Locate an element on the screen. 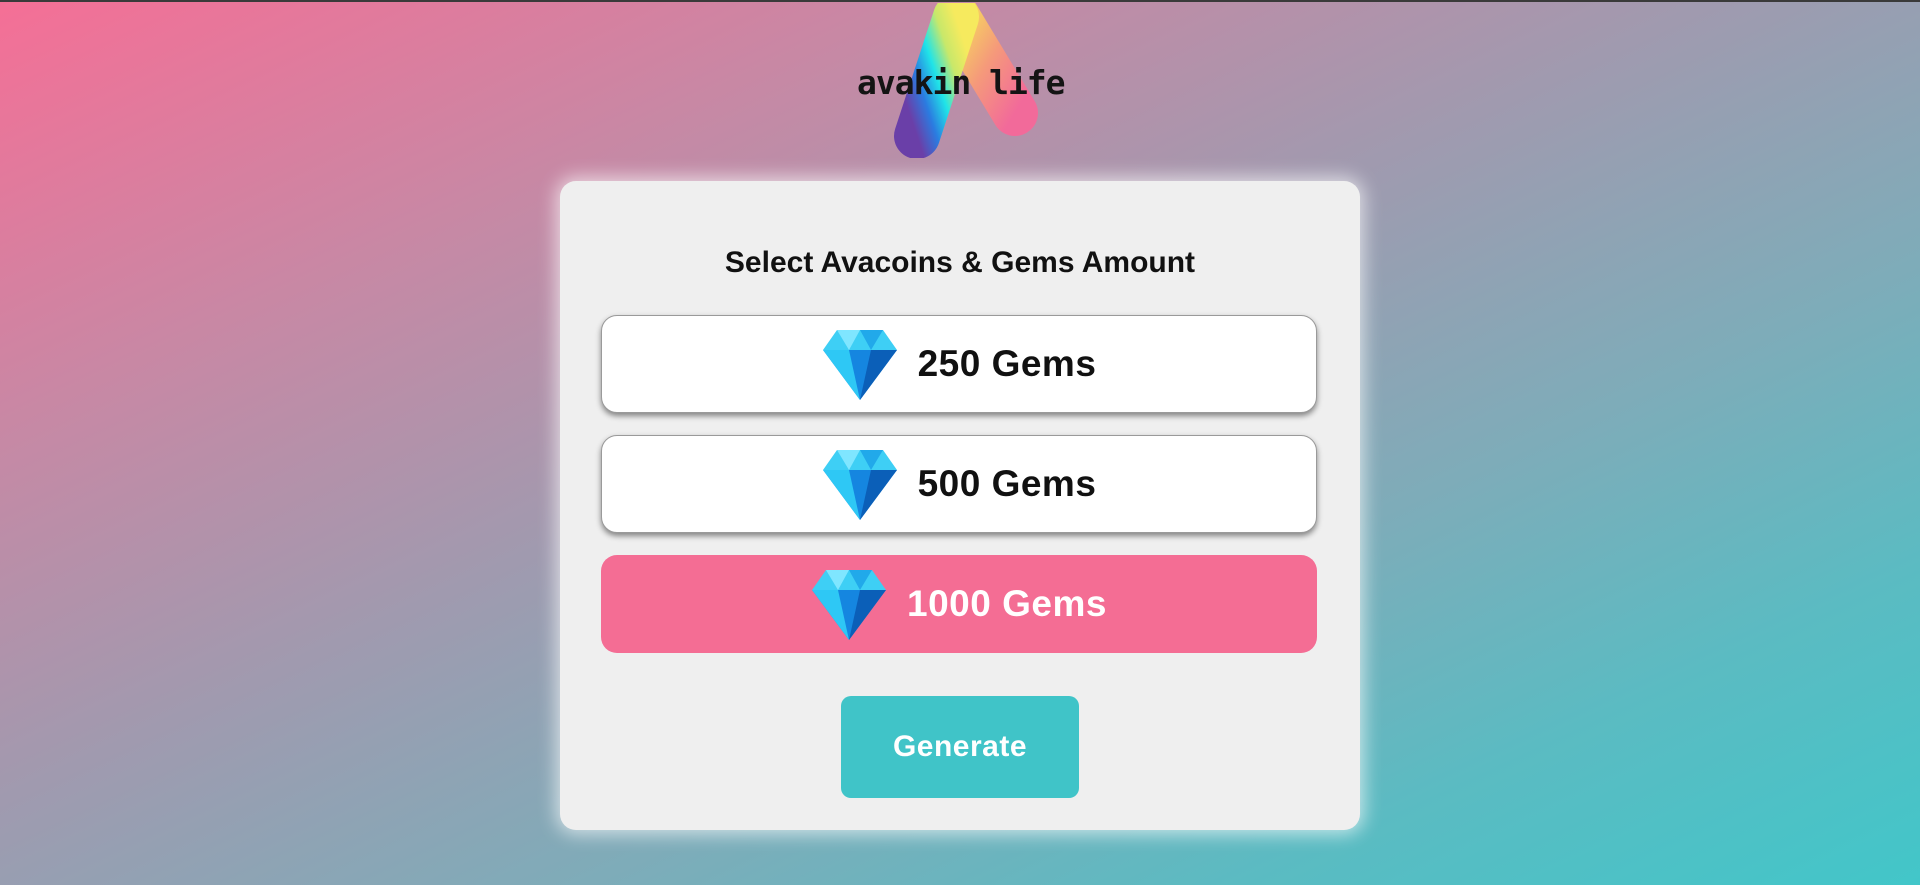  option-label: 250 Gems is located at coordinates (1007, 363).